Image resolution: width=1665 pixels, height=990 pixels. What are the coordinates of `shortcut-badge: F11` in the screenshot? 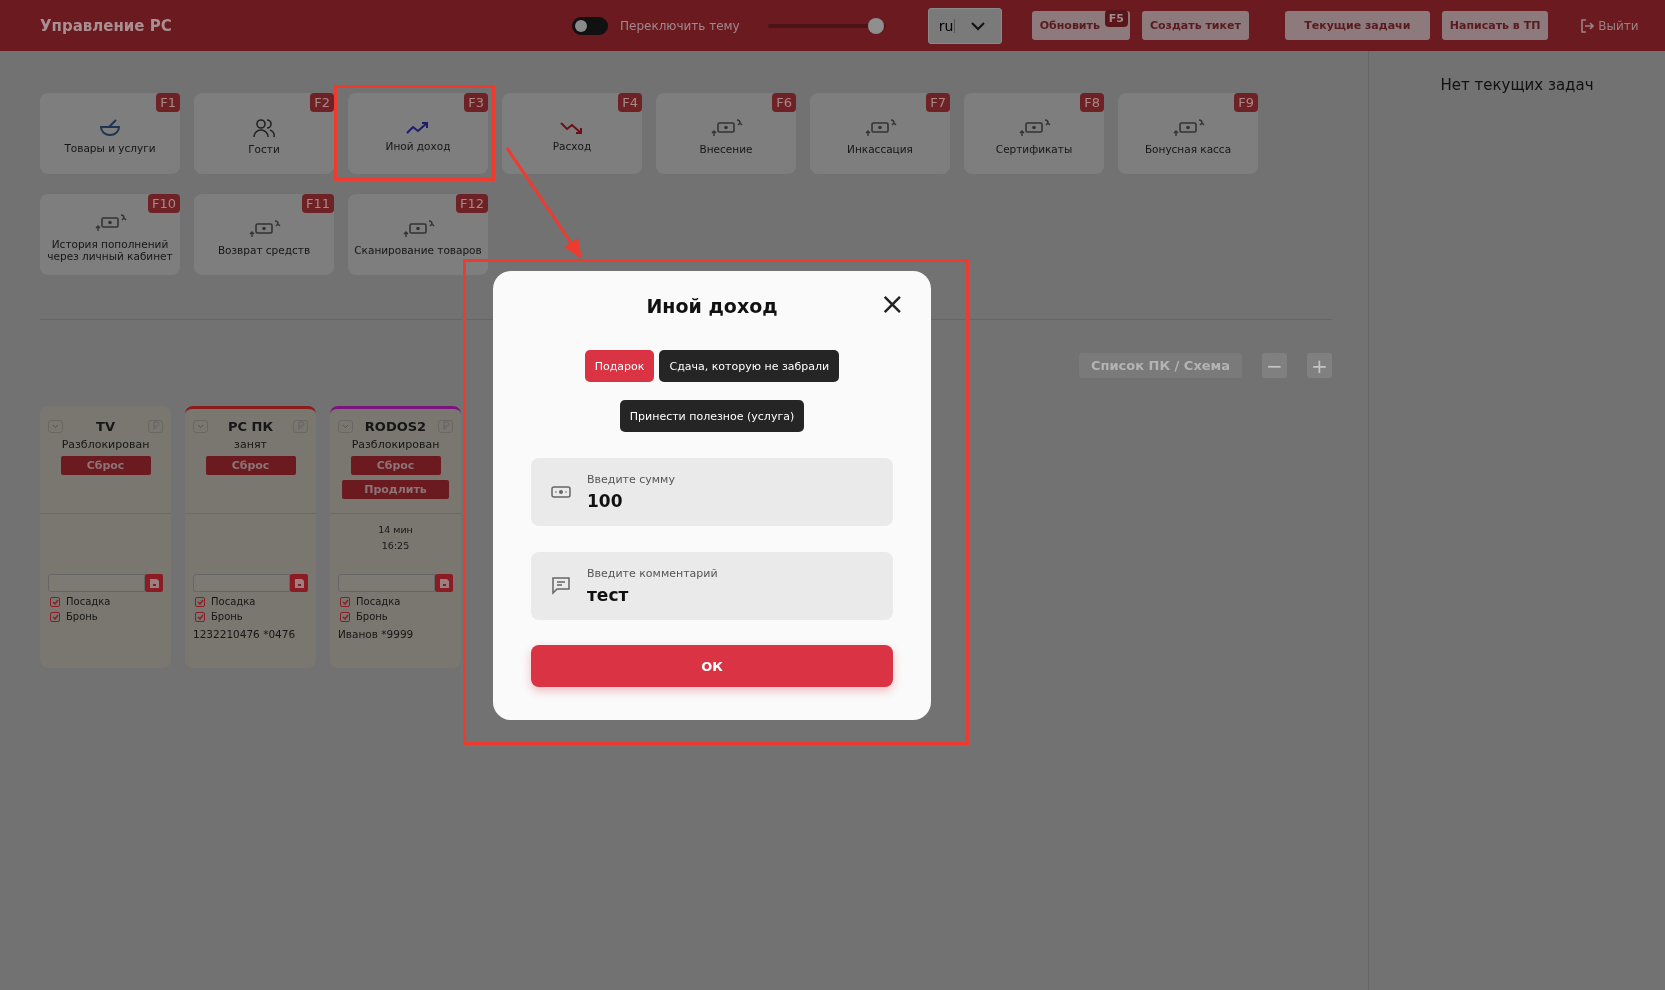 It's located at (317, 203).